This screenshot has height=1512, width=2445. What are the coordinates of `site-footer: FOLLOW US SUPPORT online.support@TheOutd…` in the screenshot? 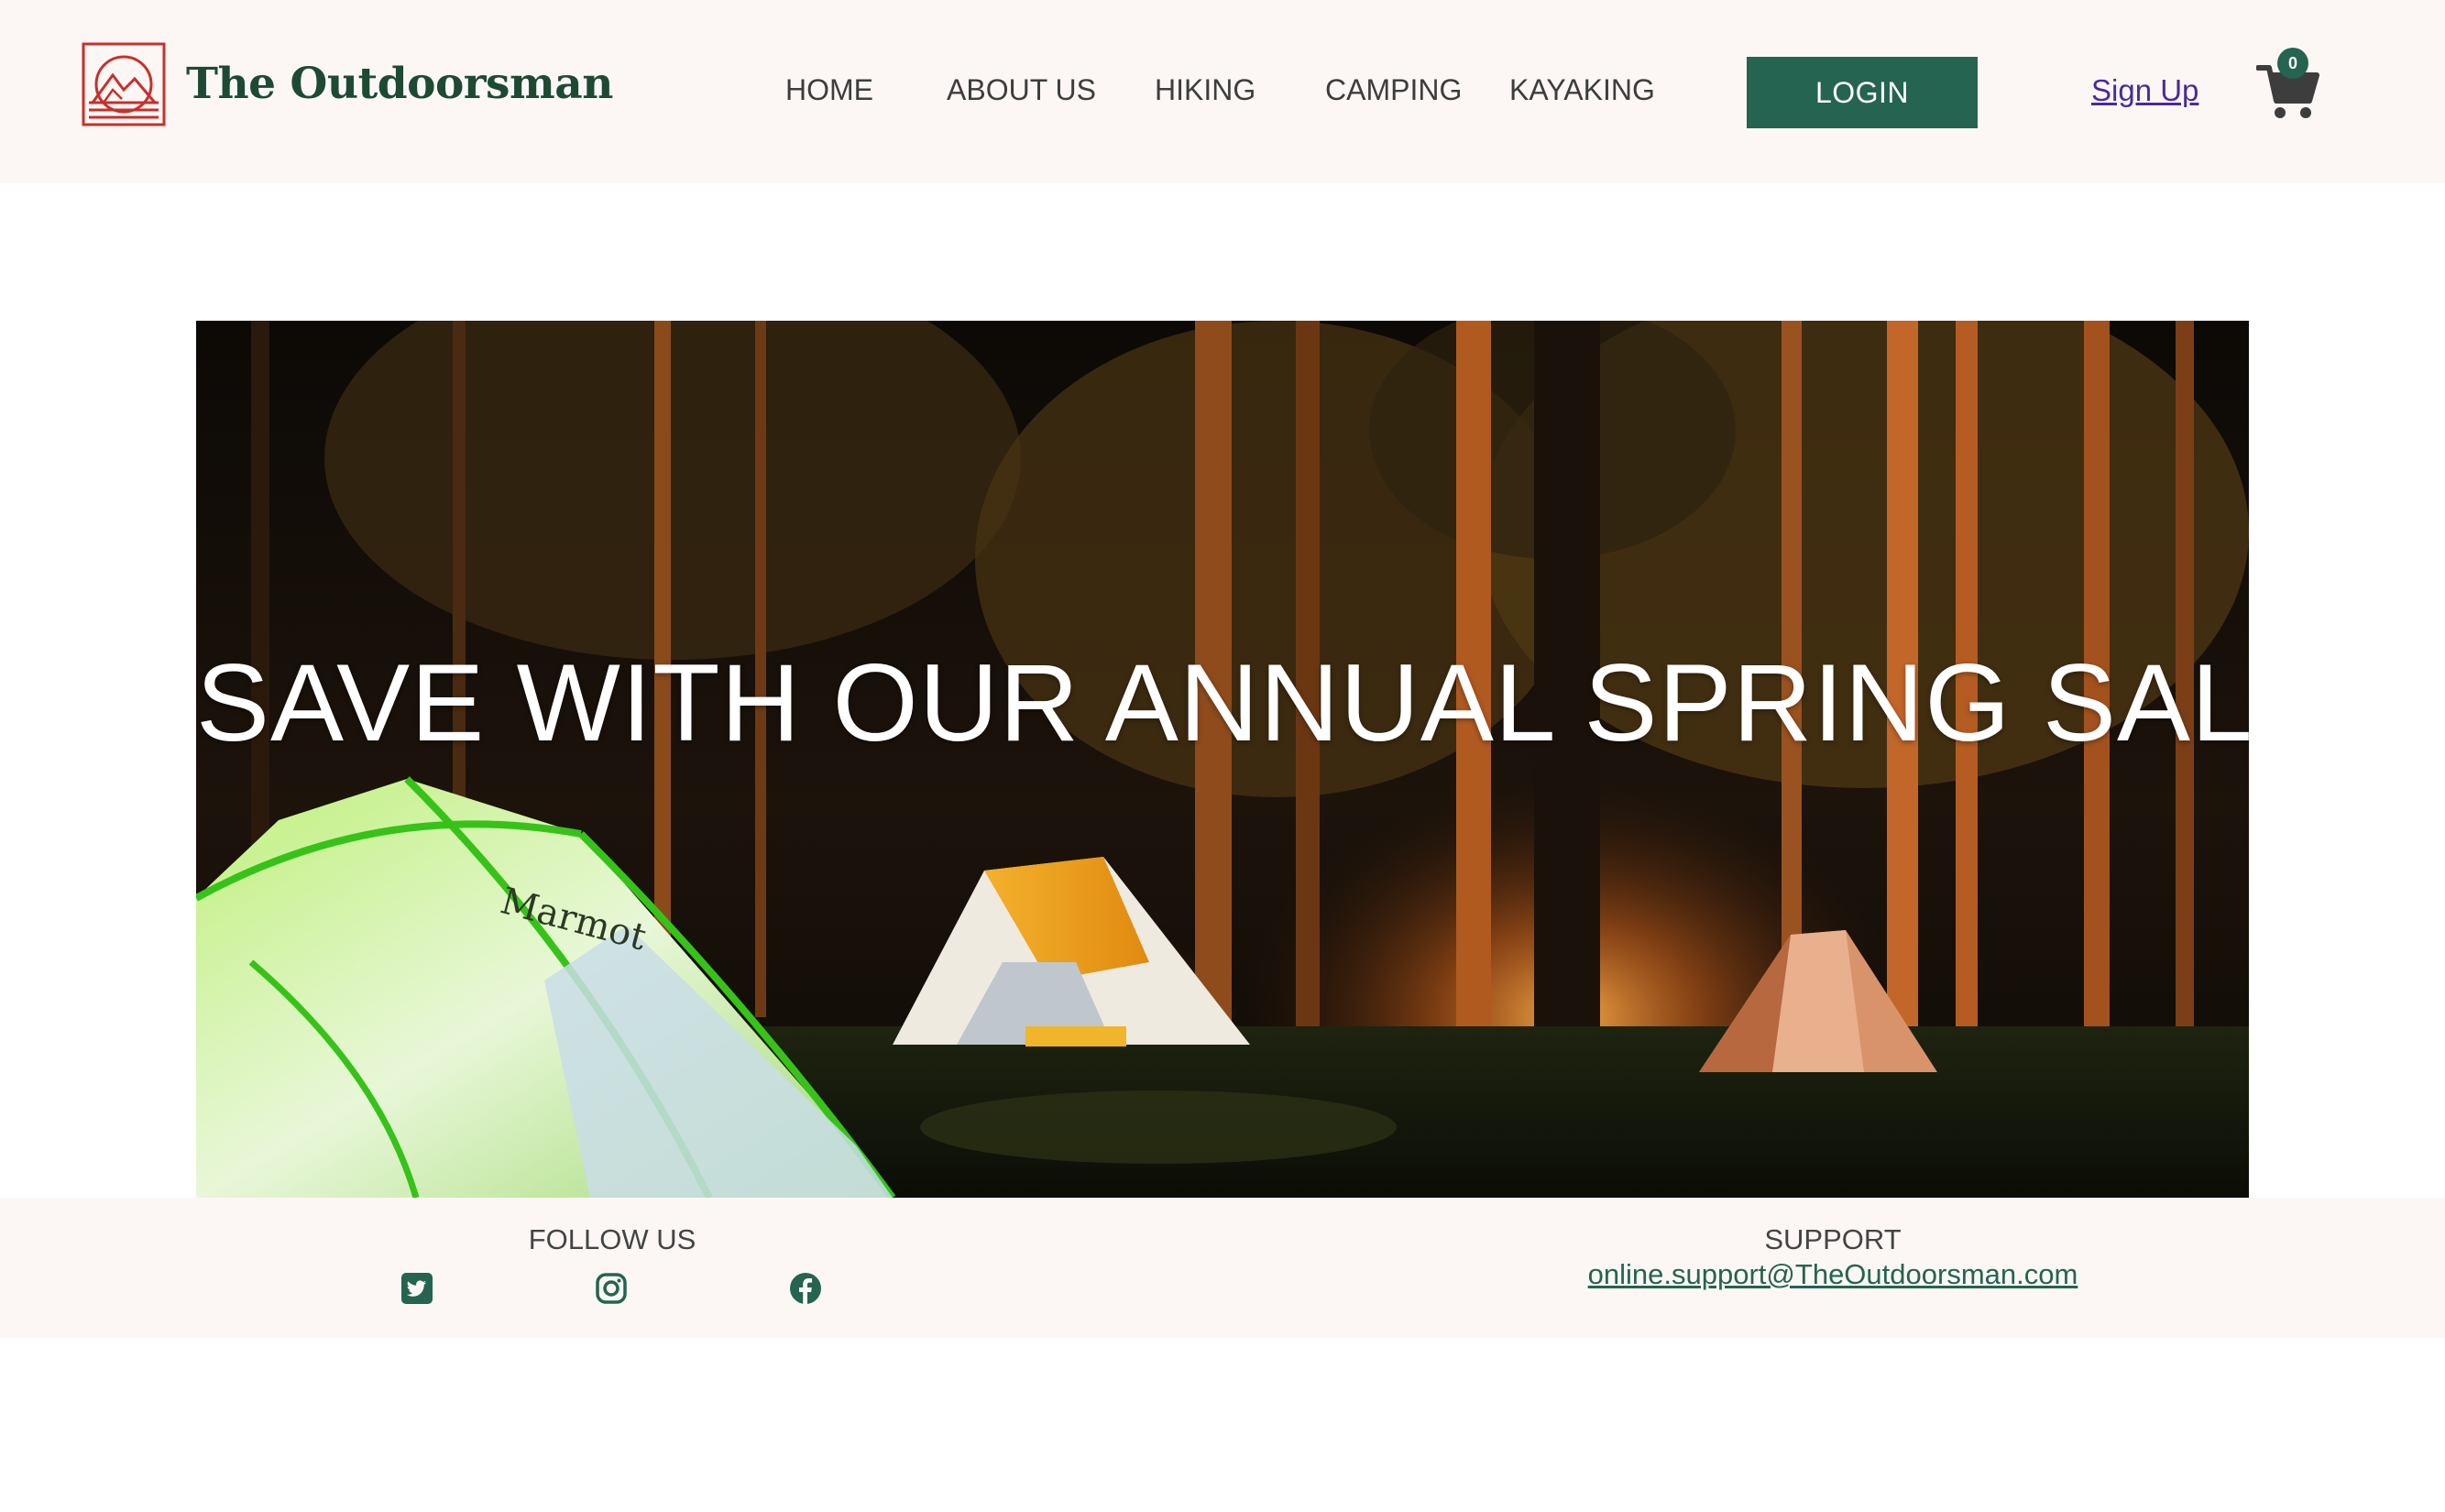 It's located at (1222, 1268).